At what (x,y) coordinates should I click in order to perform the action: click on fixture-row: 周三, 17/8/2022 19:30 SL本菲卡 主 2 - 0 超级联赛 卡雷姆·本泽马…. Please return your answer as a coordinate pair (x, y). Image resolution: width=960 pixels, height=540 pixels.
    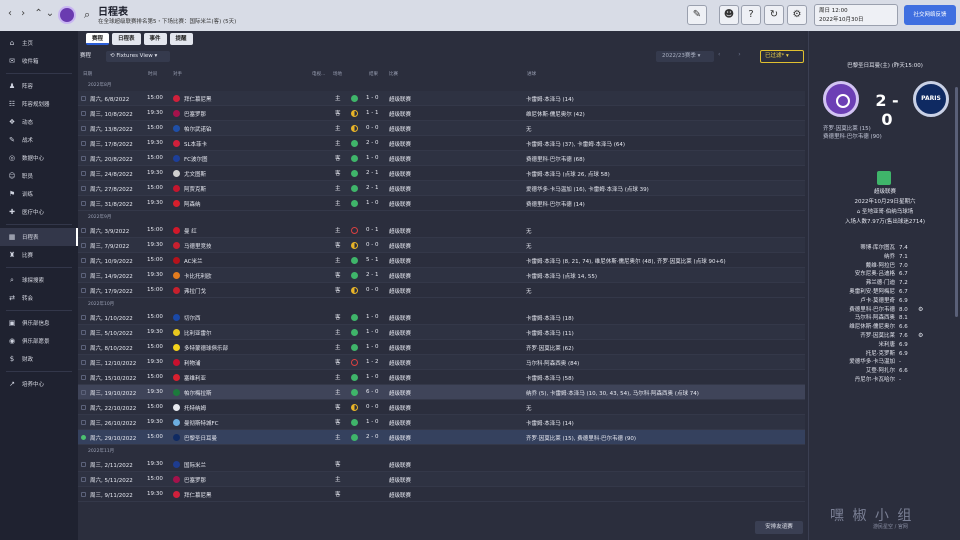
    Looking at the image, I should click on (441, 143).